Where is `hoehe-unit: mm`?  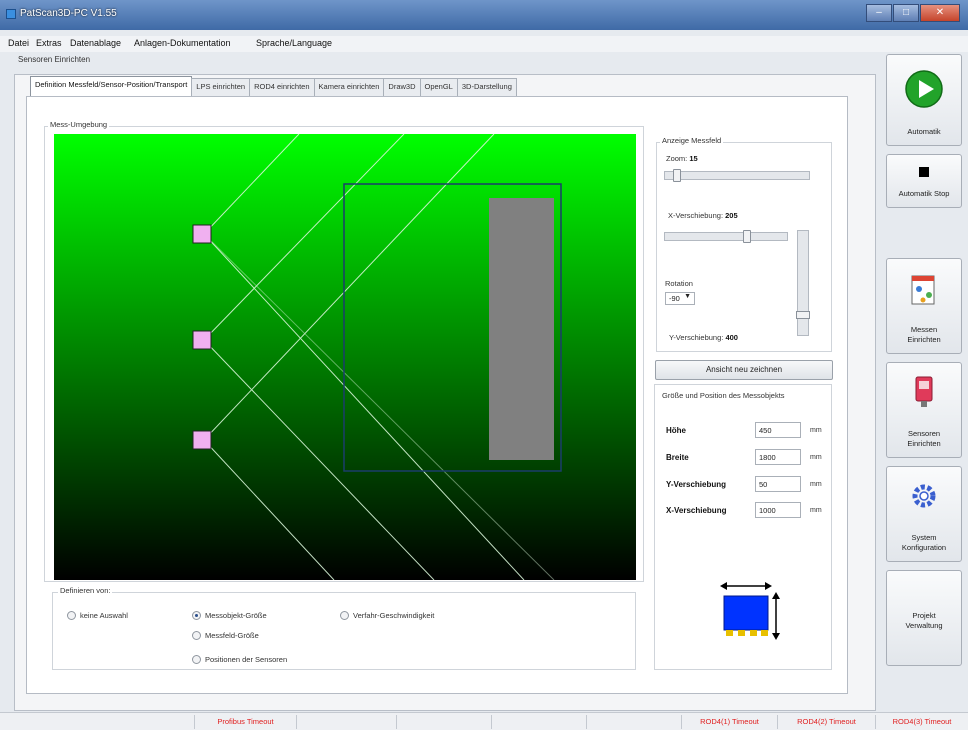
hoehe-unit: mm is located at coordinates (816, 430).